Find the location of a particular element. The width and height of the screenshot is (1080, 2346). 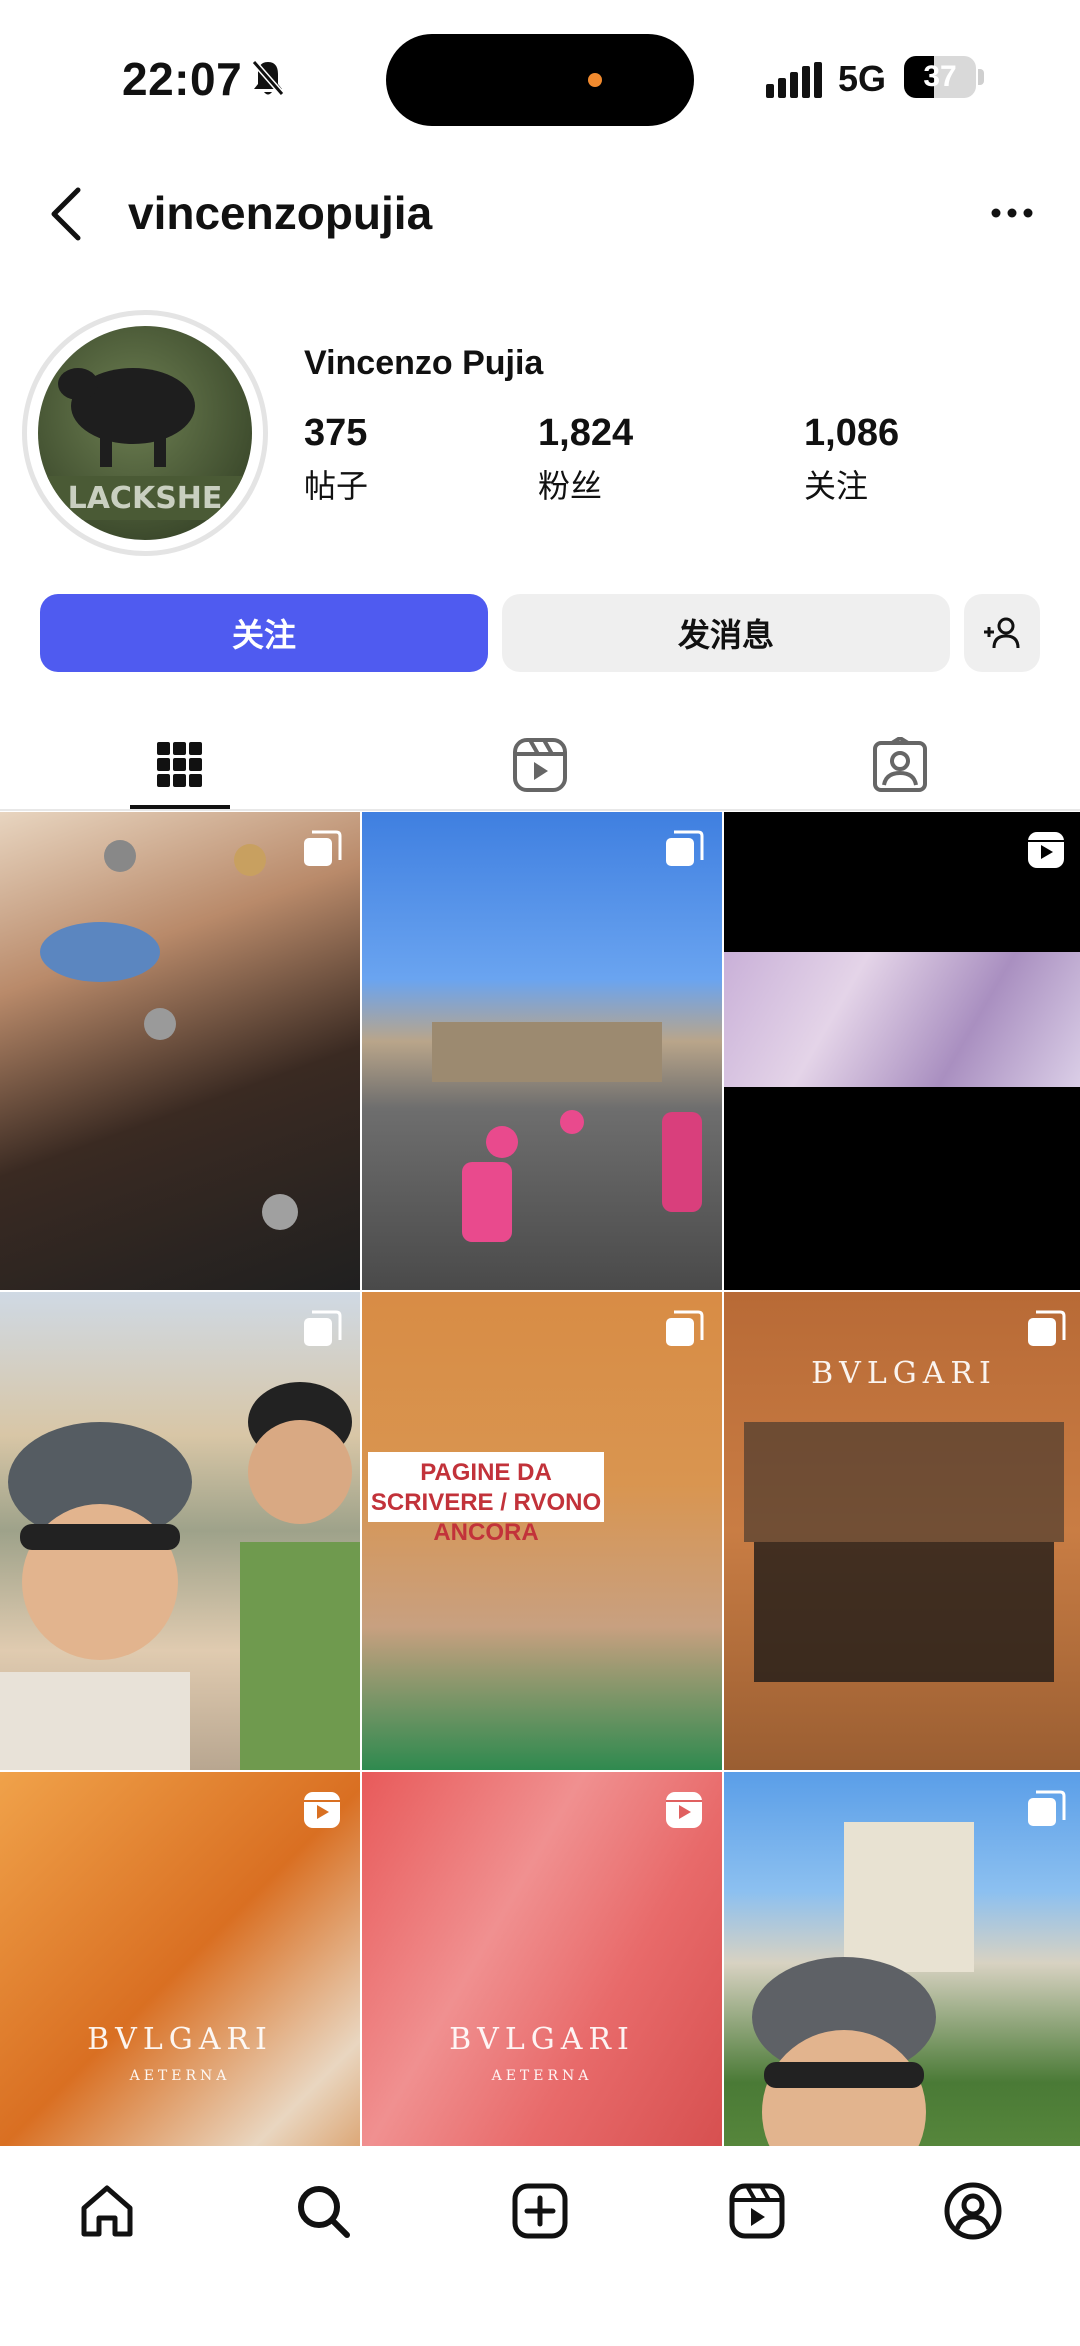

tab-tagged is located at coordinates (900, 765).